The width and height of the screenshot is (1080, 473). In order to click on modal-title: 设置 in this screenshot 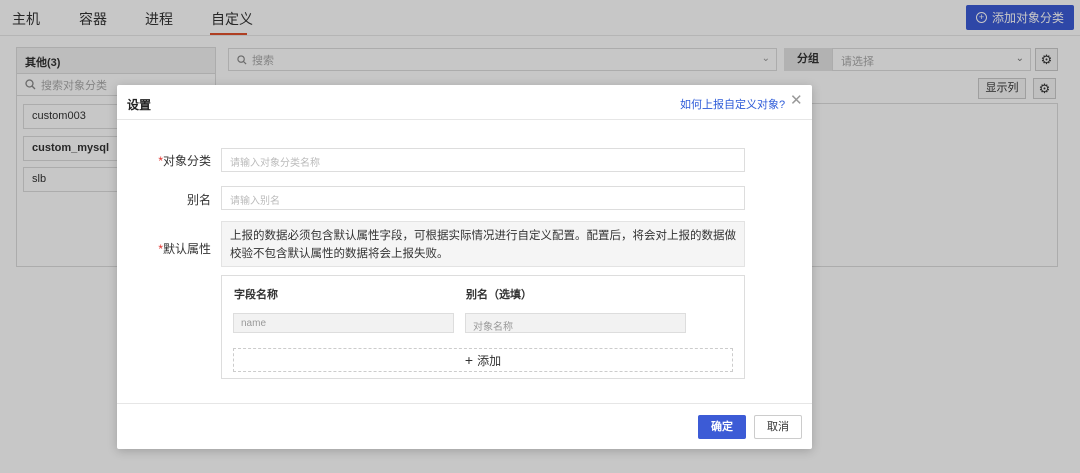, I will do `click(139, 105)`.